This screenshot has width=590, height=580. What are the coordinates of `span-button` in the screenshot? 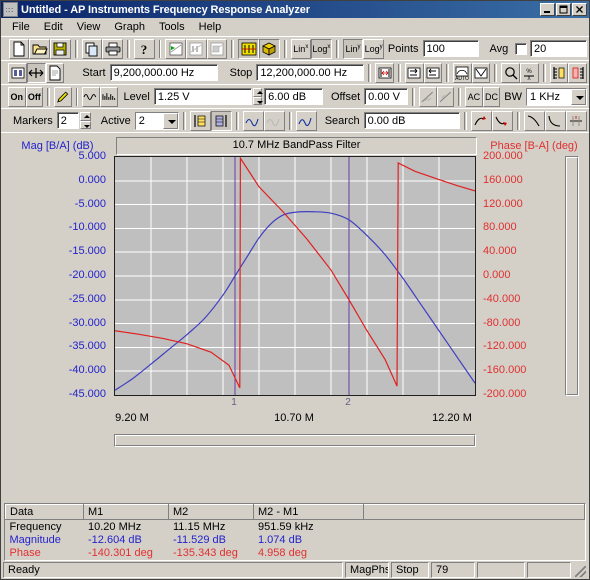 It's located at (36, 72).